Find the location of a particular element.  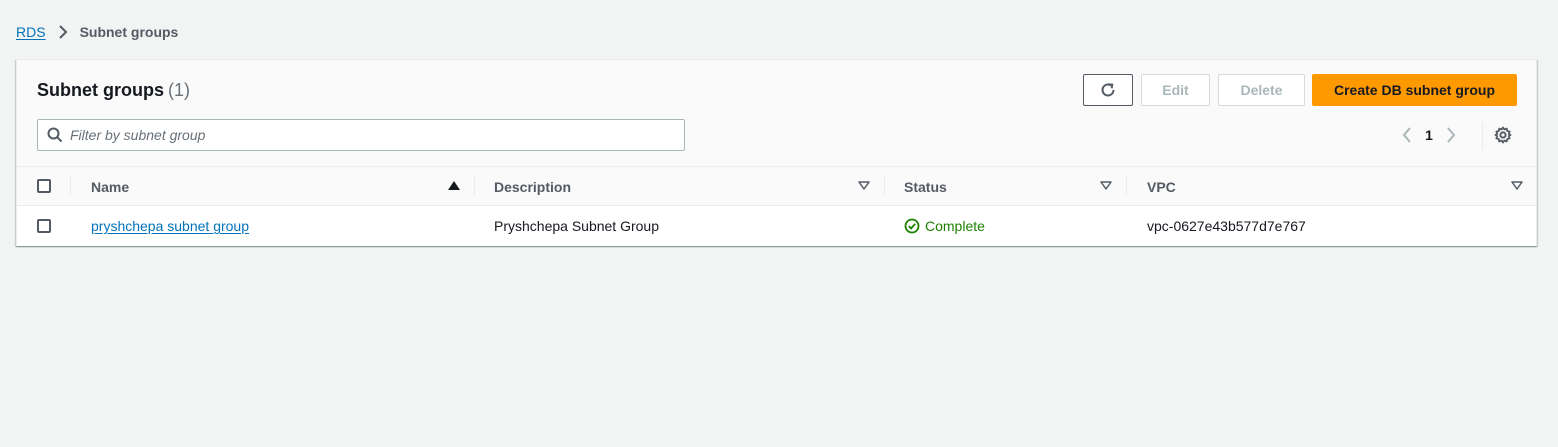

row-checkbox is located at coordinates (44, 226).